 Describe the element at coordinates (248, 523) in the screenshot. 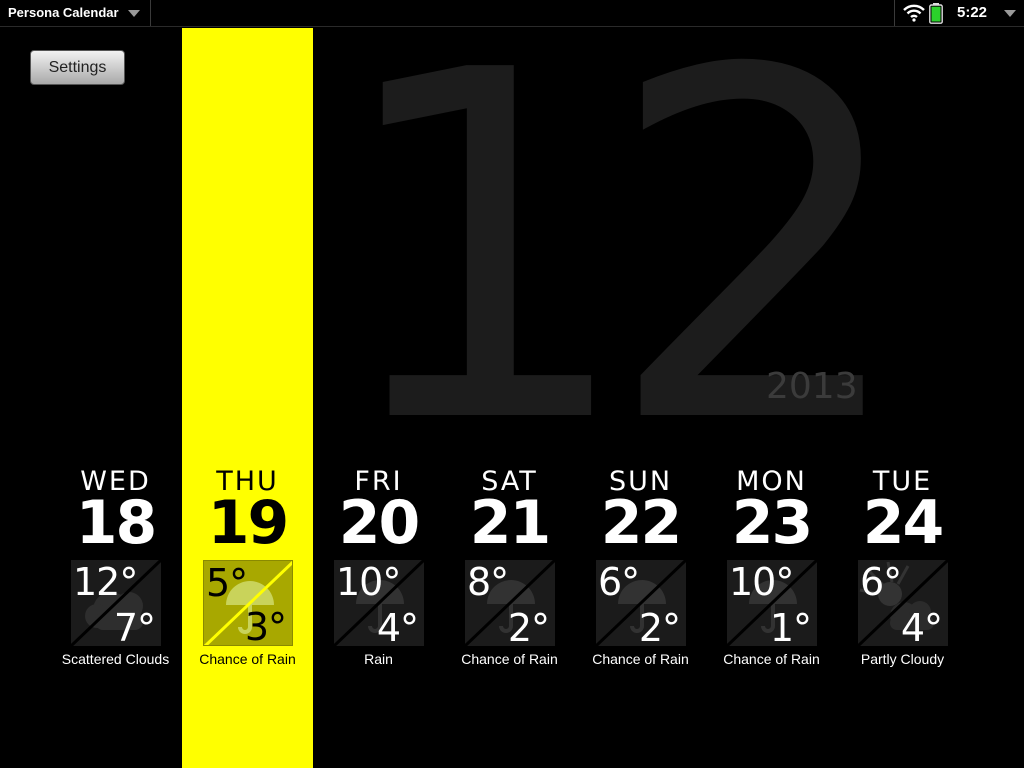

I see `day-of-month: 19` at that location.